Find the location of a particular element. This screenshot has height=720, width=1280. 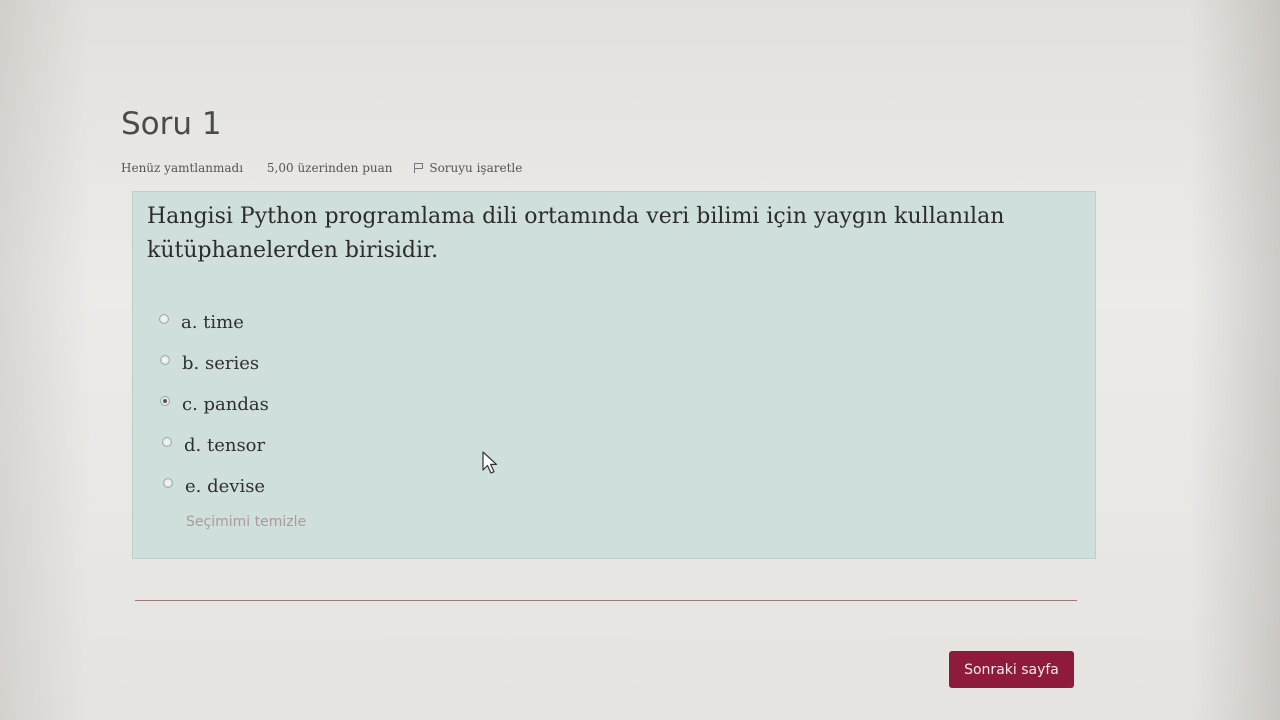

answer-option-e: e. devise is located at coordinates (216, 486).